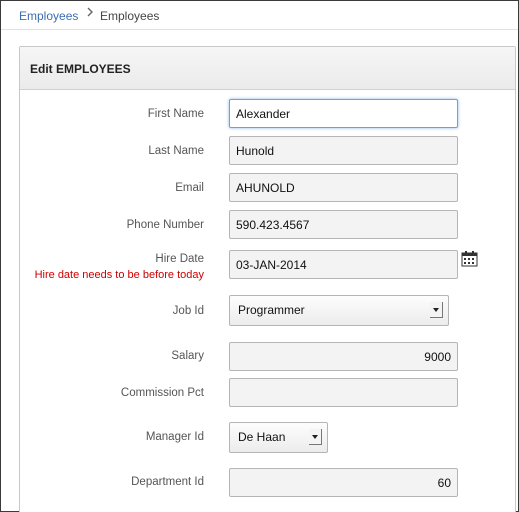 The image size is (519, 512). I want to click on salary-field, so click(343, 356).